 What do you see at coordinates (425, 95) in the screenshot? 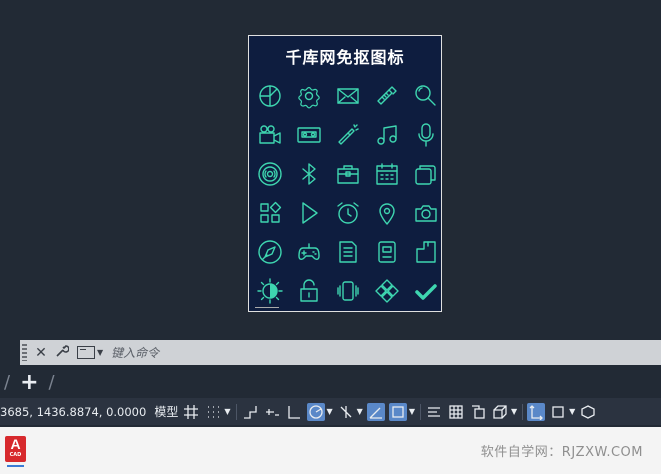
I see `search-icon` at bounding box center [425, 95].